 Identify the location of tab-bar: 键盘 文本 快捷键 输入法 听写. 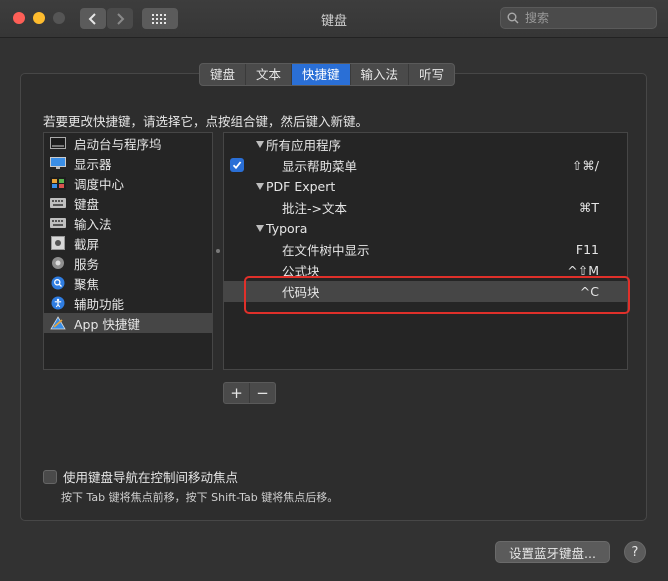
(327, 74).